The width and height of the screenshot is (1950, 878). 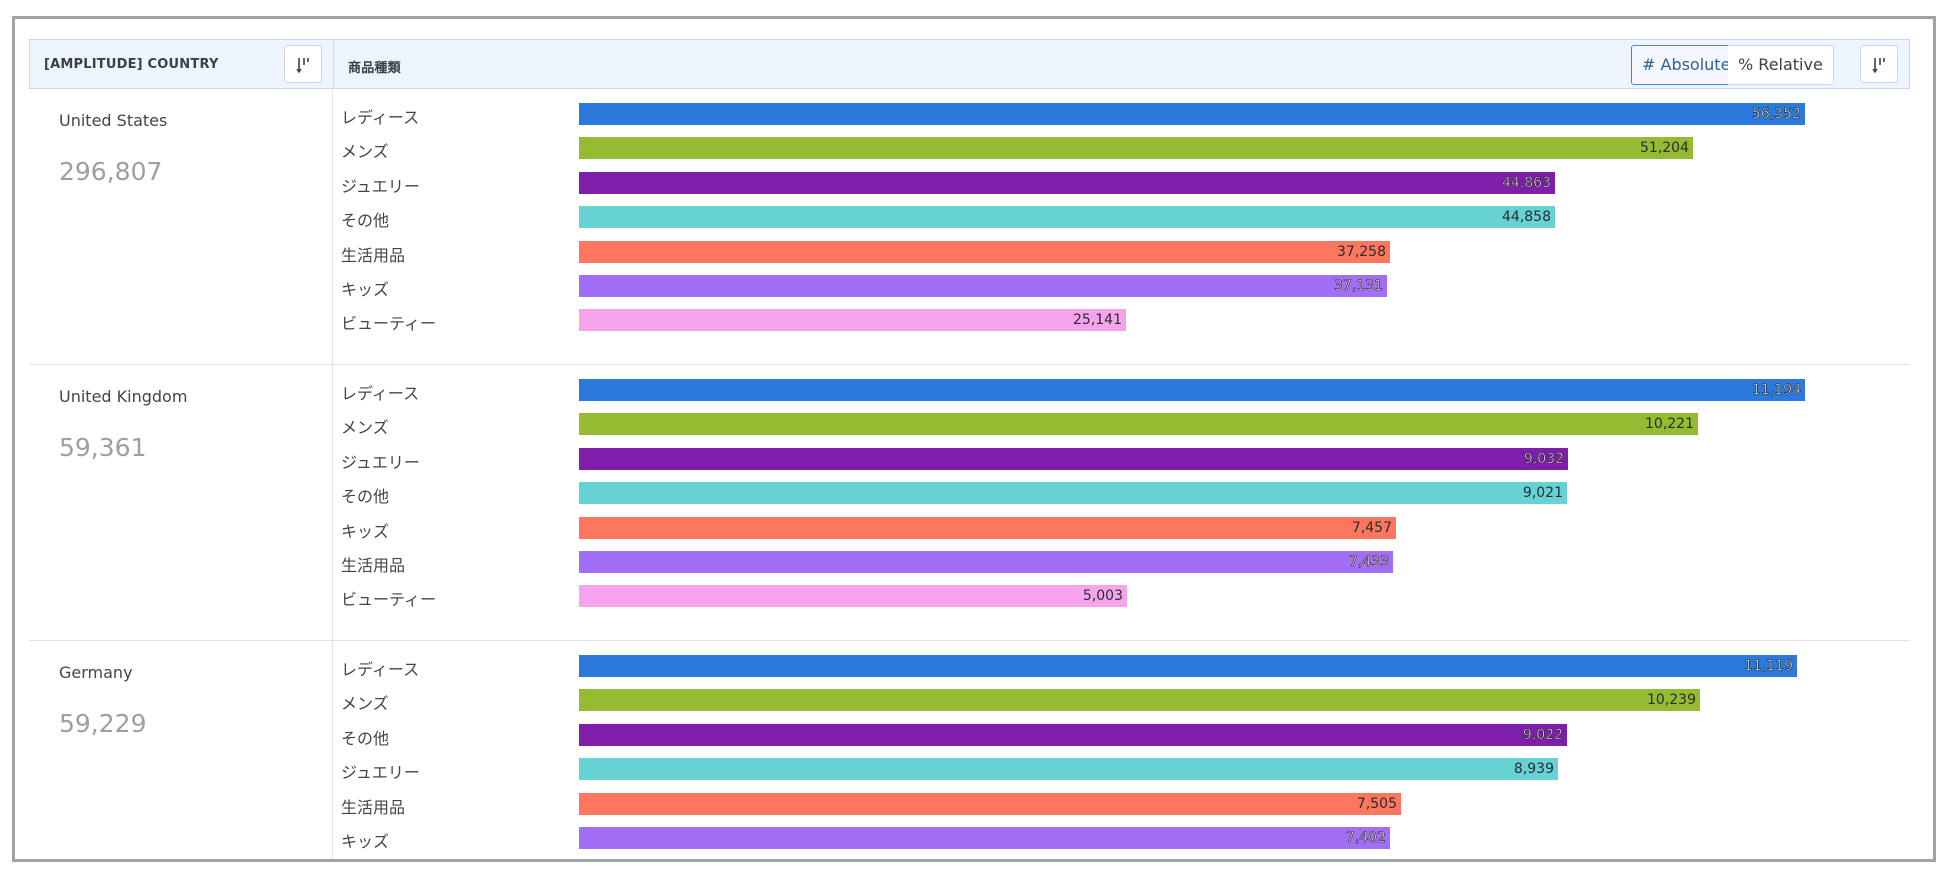 I want to click on bar-value-label: 11,119, so click(x=1769, y=666).